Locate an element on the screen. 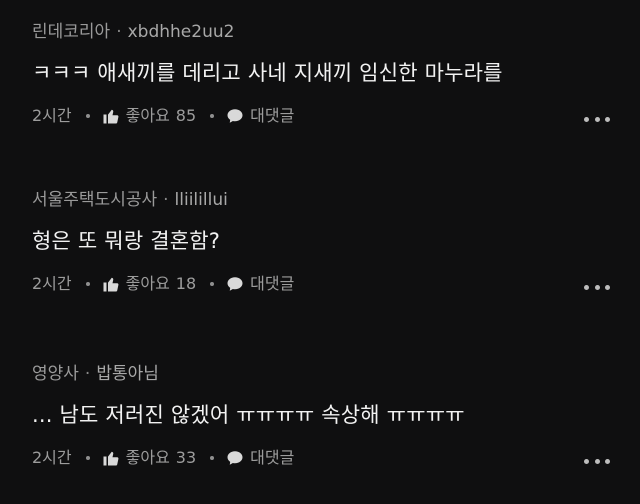 The height and width of the screenshot is (504, 640). like-count: 18 is located at coordinates (186, 283).